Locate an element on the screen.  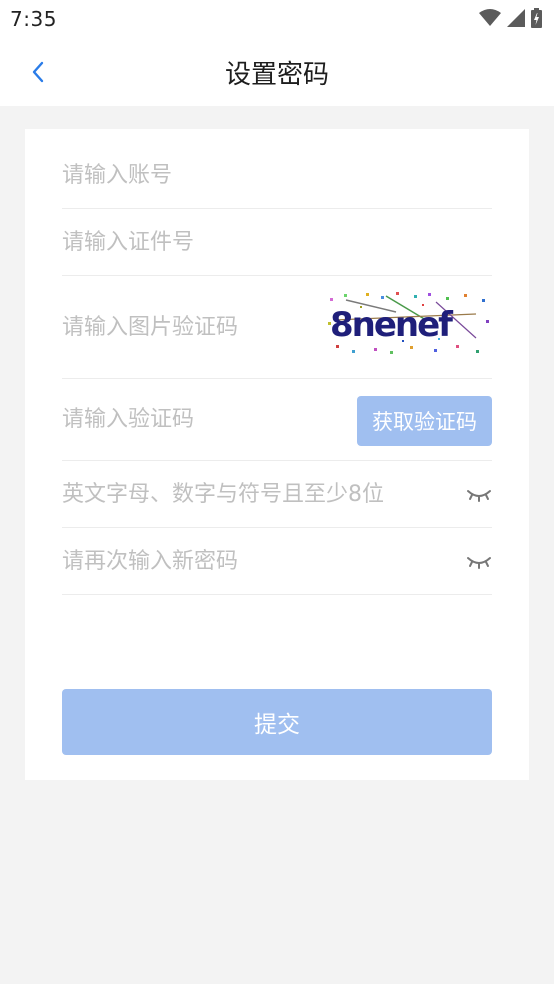
nav-bar: 设置密码 is located at coordinates (277, 71).